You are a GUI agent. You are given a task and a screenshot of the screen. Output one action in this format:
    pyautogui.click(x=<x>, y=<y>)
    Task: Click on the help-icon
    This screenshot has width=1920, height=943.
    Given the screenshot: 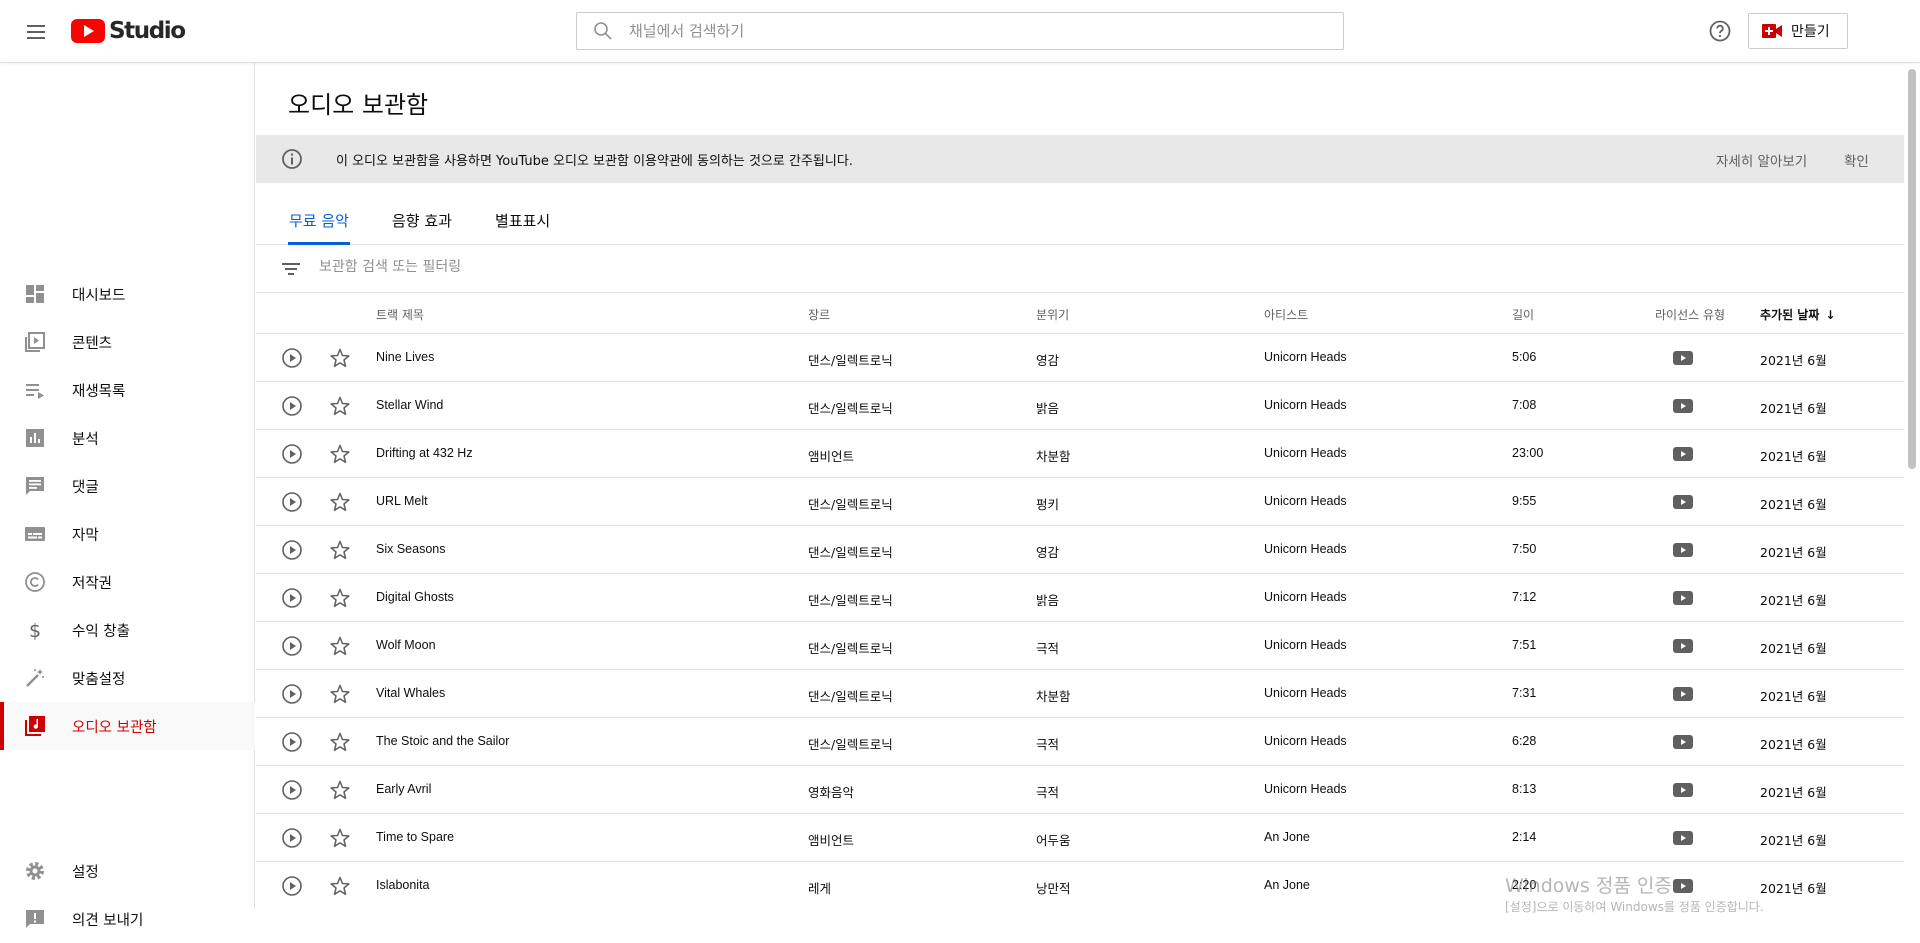 What is the action you would take?
    pyautogui.click(x=1720, y=31)
    